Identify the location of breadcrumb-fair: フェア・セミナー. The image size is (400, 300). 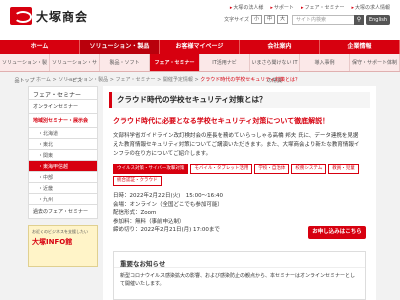
(136, 80).